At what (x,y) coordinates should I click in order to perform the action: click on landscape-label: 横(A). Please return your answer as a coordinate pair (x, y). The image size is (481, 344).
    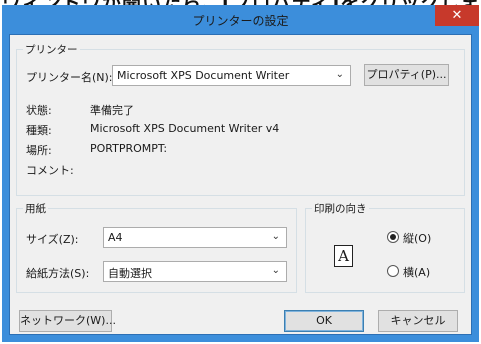
    Looking at the image, I should click on (416, 272).